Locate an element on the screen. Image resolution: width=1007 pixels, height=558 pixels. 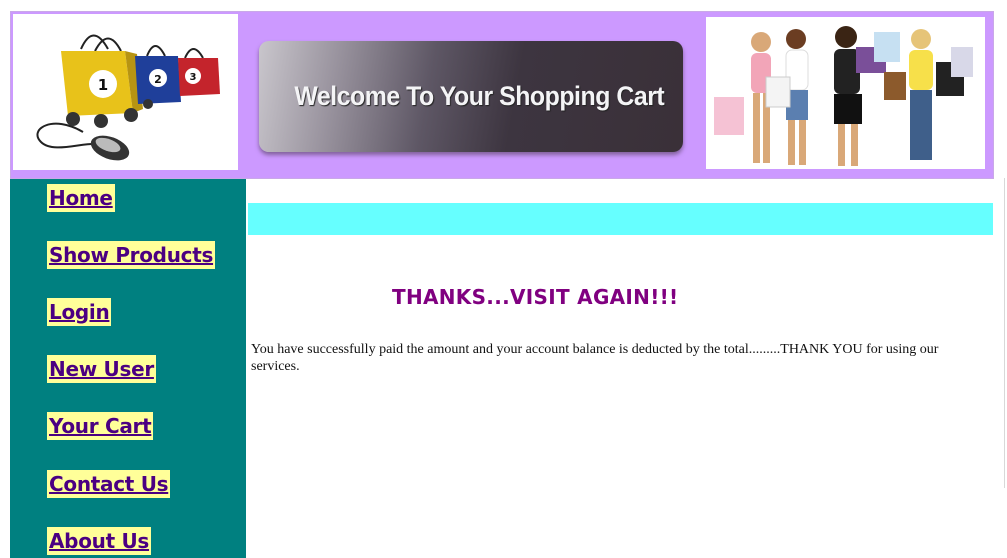
shoppers-photo is located at coordinates (845, 93).